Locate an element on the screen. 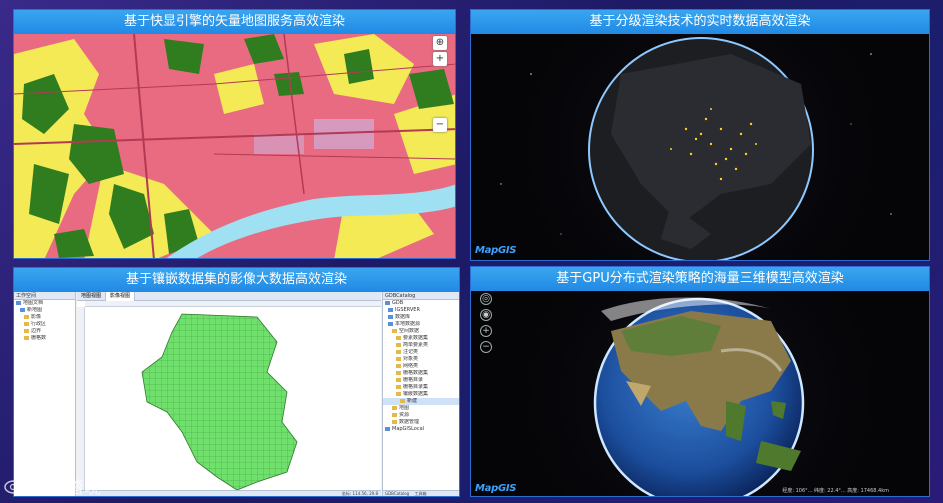  tree-item: 资源 is located at coordinates (421, 415).